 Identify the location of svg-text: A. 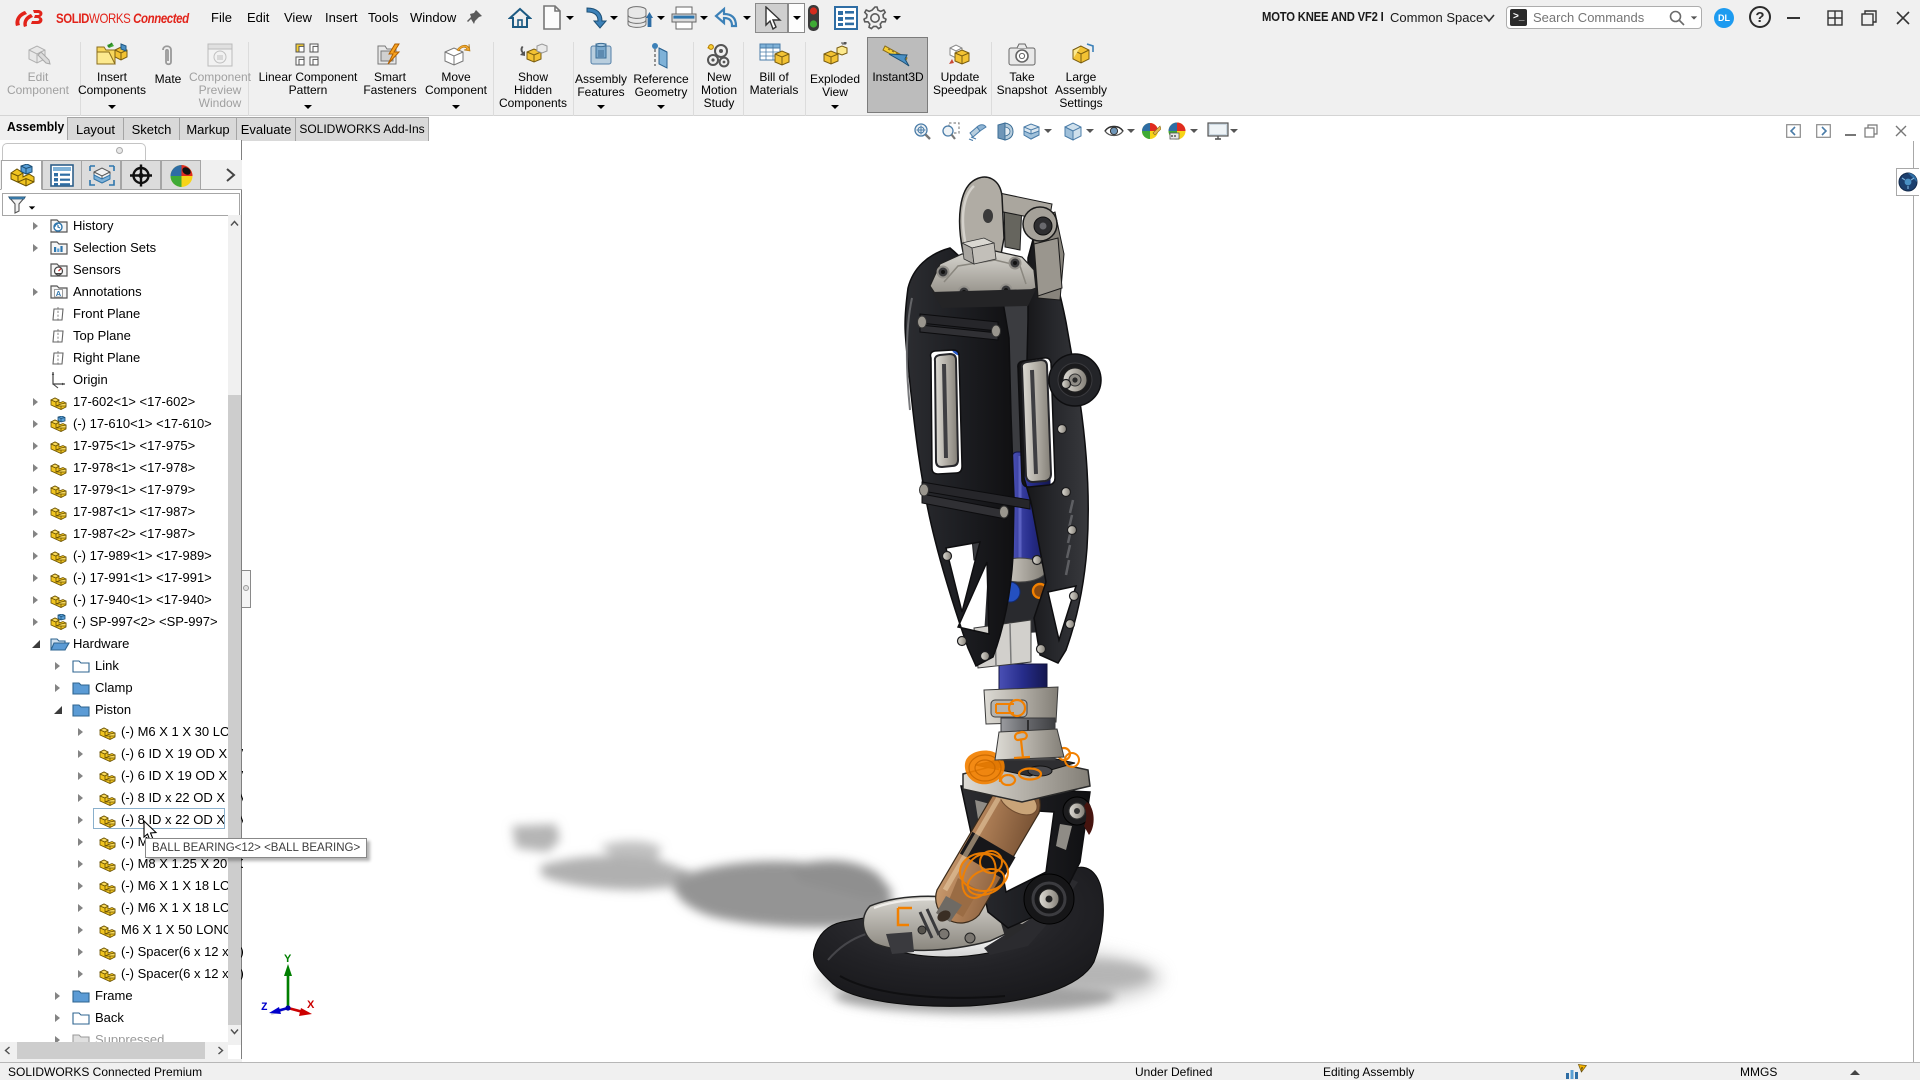
(59, 293).